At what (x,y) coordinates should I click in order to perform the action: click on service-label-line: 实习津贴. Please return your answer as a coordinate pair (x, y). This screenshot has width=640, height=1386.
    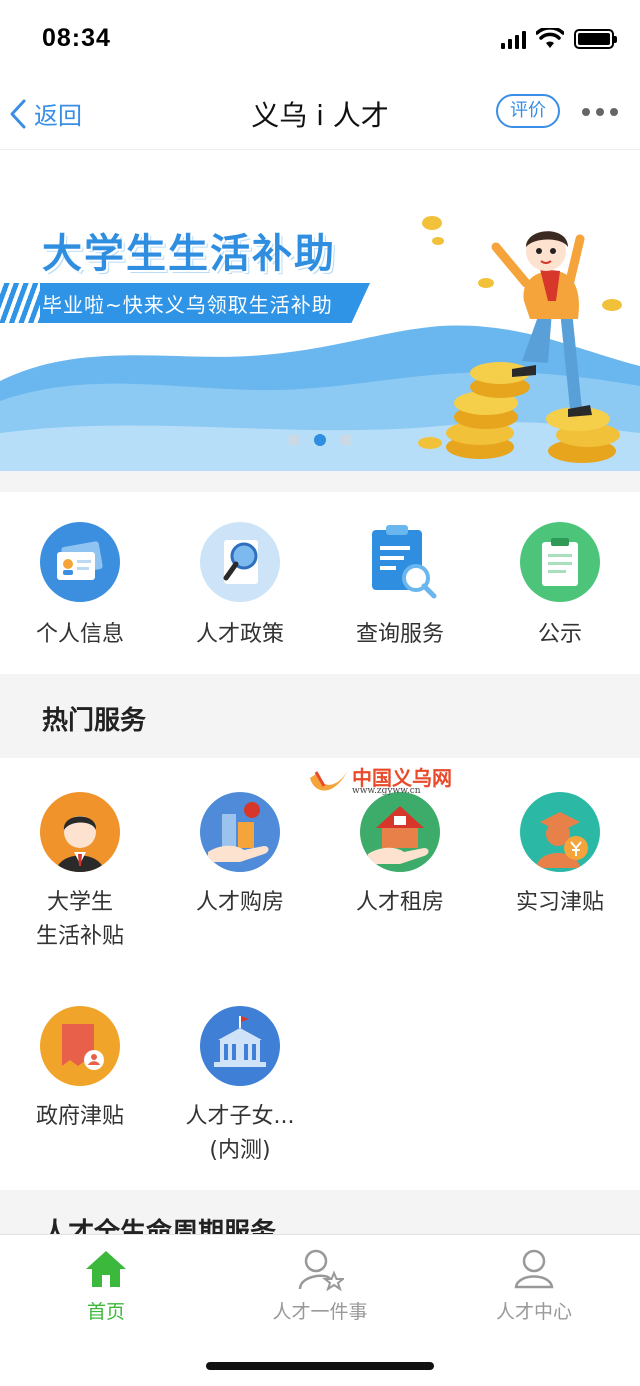
    Looking at the image, I should click on (559, 902).